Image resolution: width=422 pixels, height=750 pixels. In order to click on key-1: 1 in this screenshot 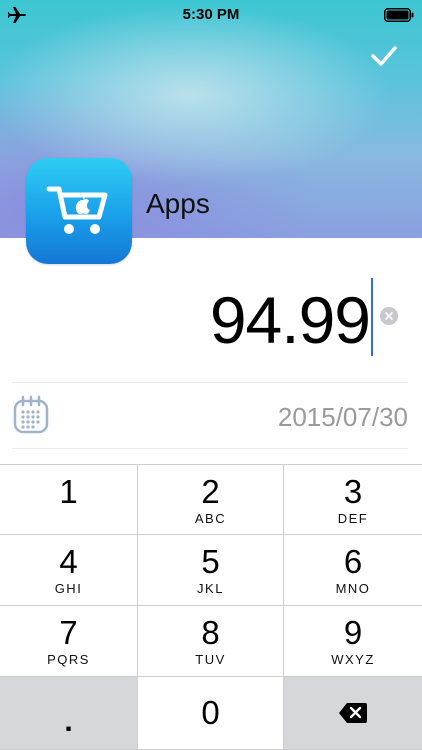, I will do `click(69, 499)`.